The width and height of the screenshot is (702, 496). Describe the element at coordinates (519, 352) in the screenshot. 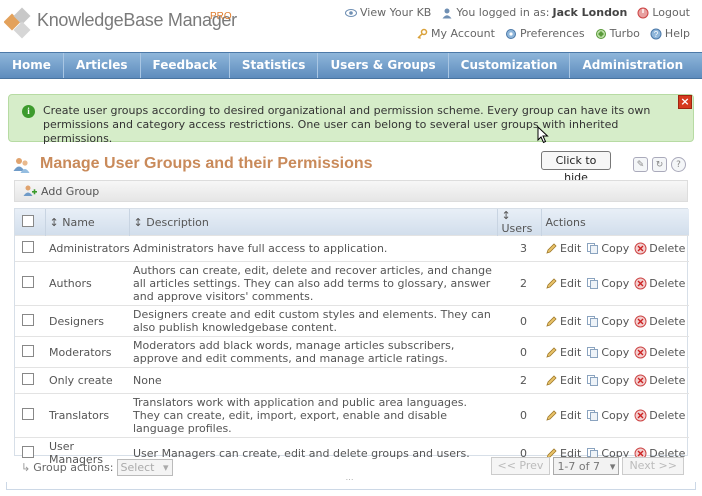

I see `group-user-count: 0` at that location.